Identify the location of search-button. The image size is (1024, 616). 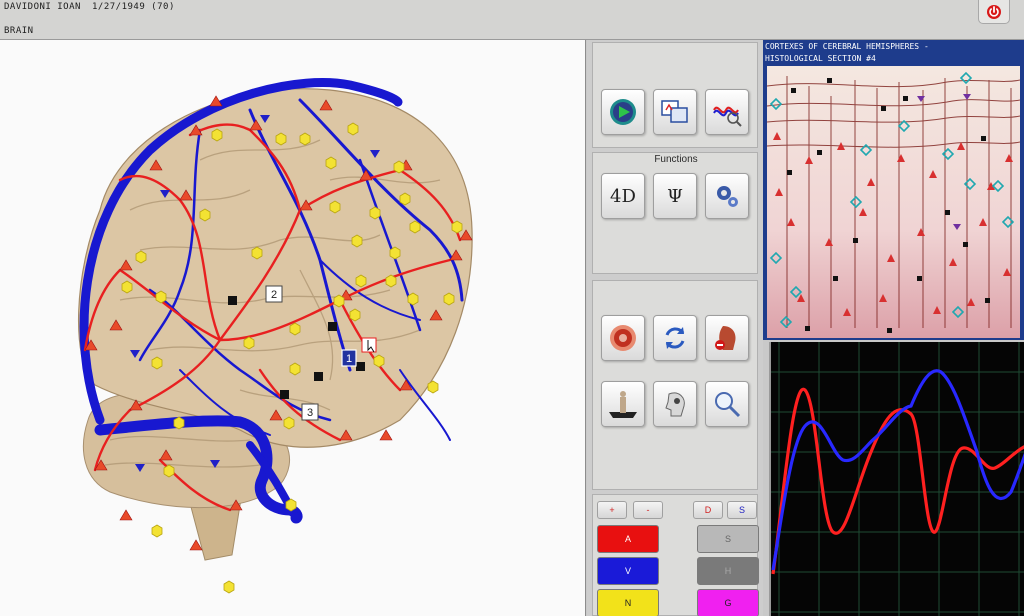
(727, 404).